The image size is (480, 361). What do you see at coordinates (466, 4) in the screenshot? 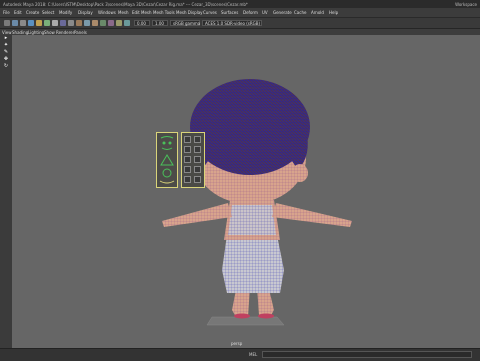
I see `workspace-label: Workspace` at bounding box center [466, 4].